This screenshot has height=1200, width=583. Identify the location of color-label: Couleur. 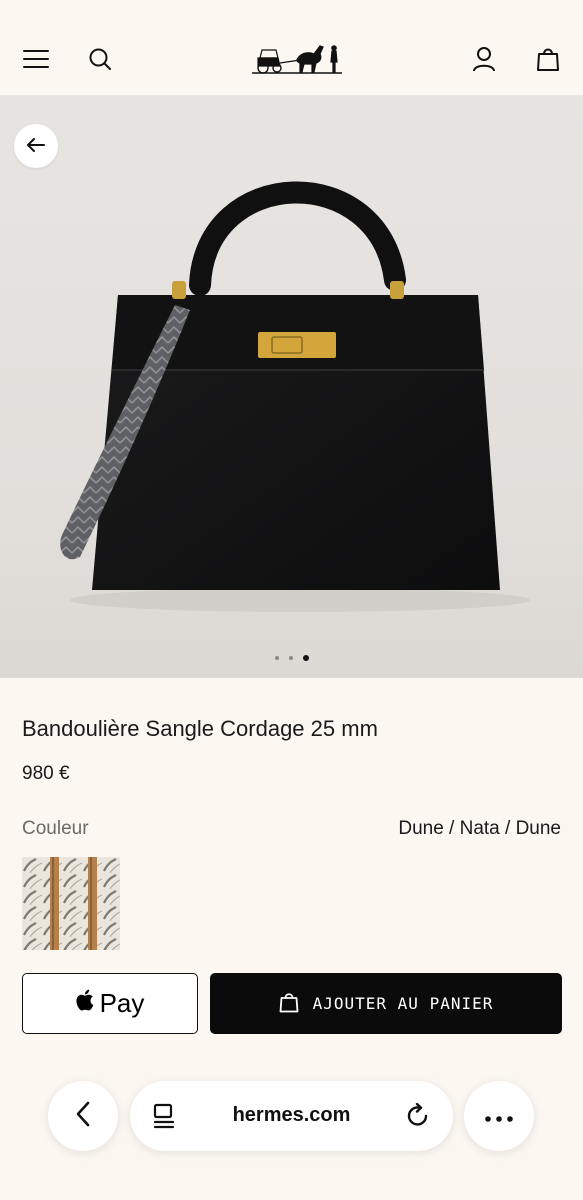
(55, 828).